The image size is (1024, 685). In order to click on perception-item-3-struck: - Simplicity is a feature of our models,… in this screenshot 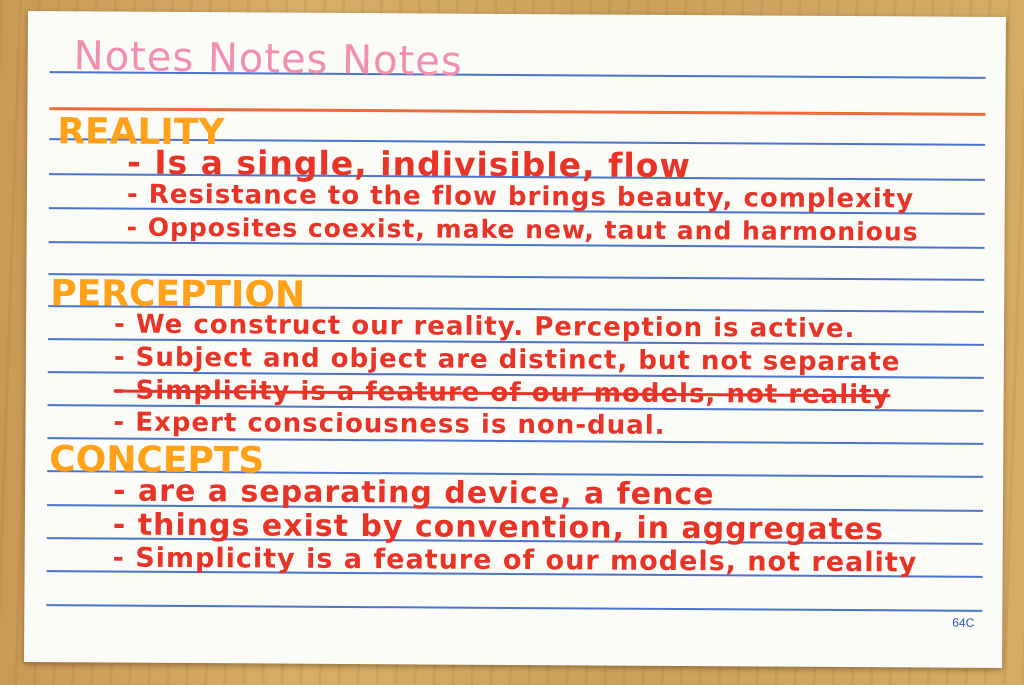, I will do `click(502, 393)`.